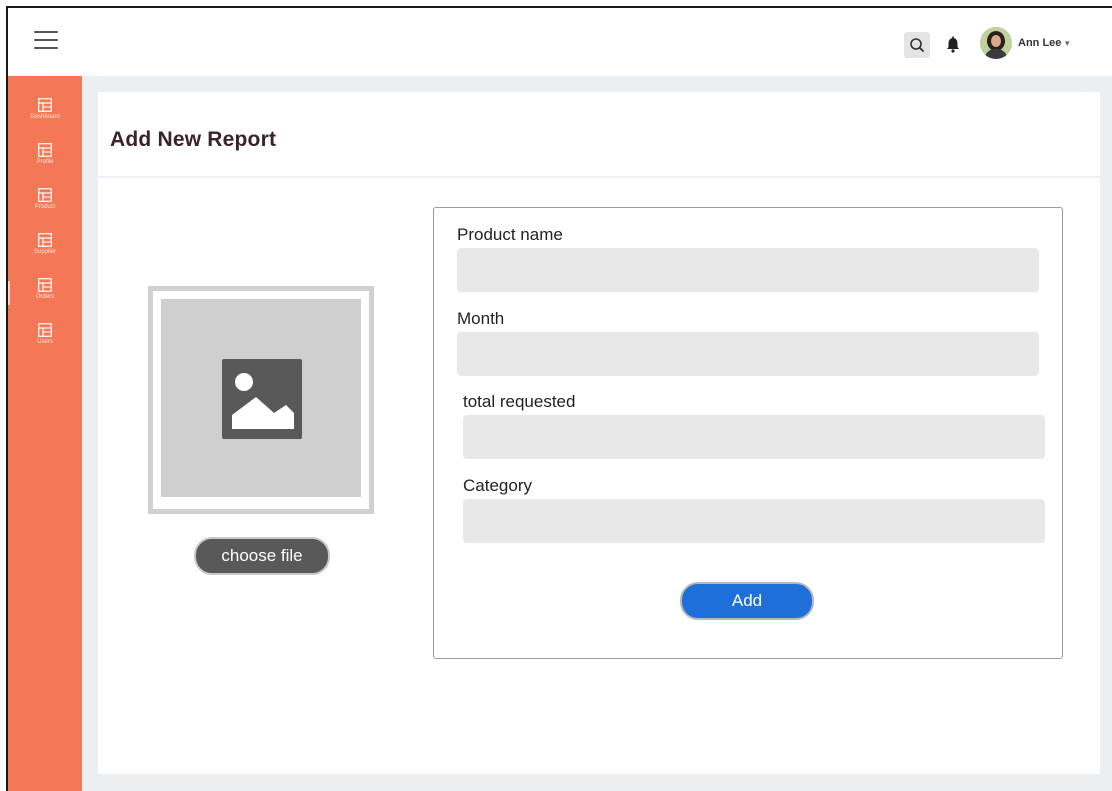 The height and width of the screenshot is (791, 1112). I want to click on sidebar-item-dashboard: Dashboard, so click(45, 109).